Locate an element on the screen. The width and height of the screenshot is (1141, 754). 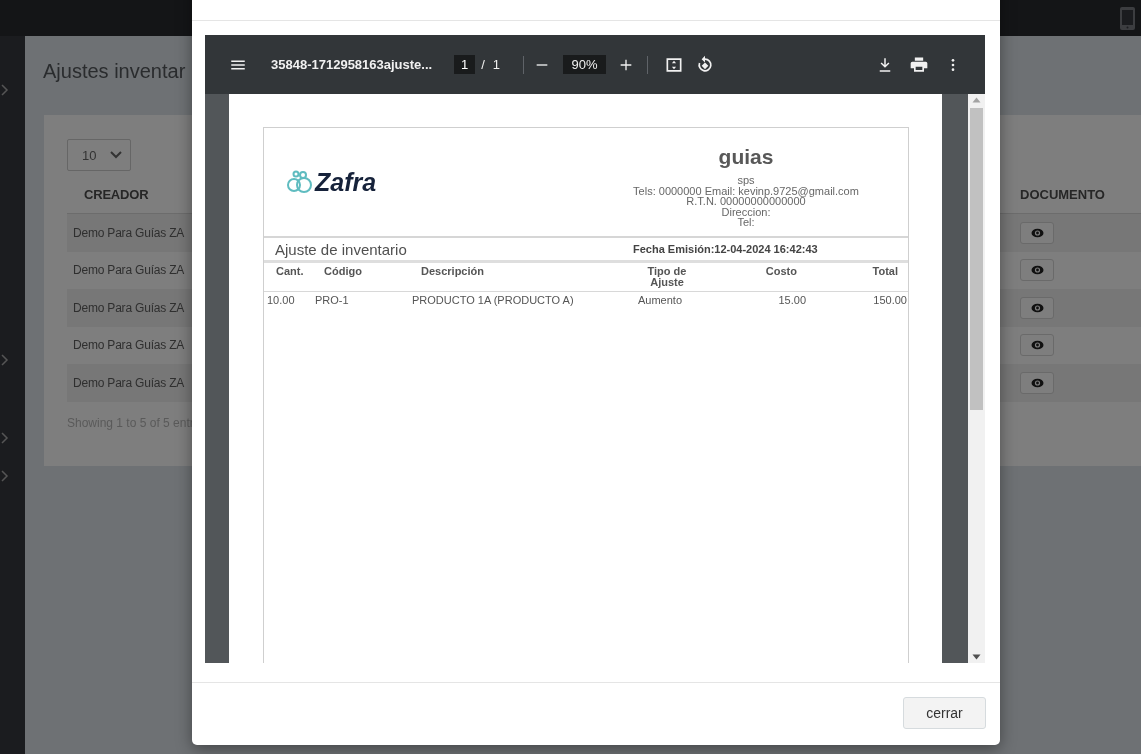
page-total: 1 is located at coordinates (496, 64).